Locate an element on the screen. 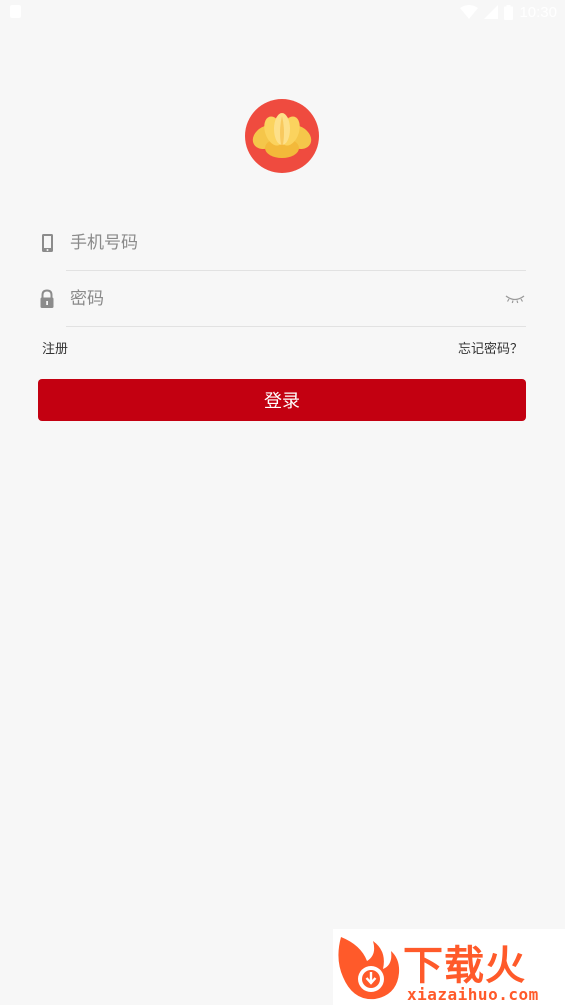 This screenshot has height=1005, width=565. phone-input is located at coordinates (283, 243).